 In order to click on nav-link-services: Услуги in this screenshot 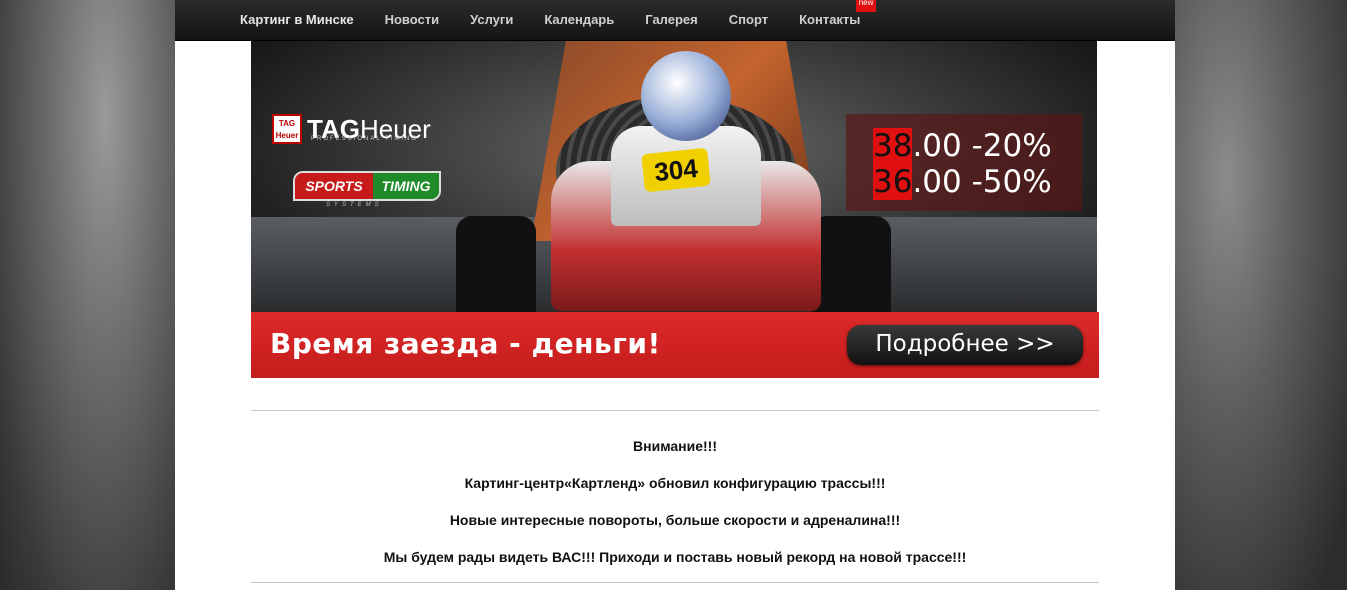, I will do `click(491, 19)`.